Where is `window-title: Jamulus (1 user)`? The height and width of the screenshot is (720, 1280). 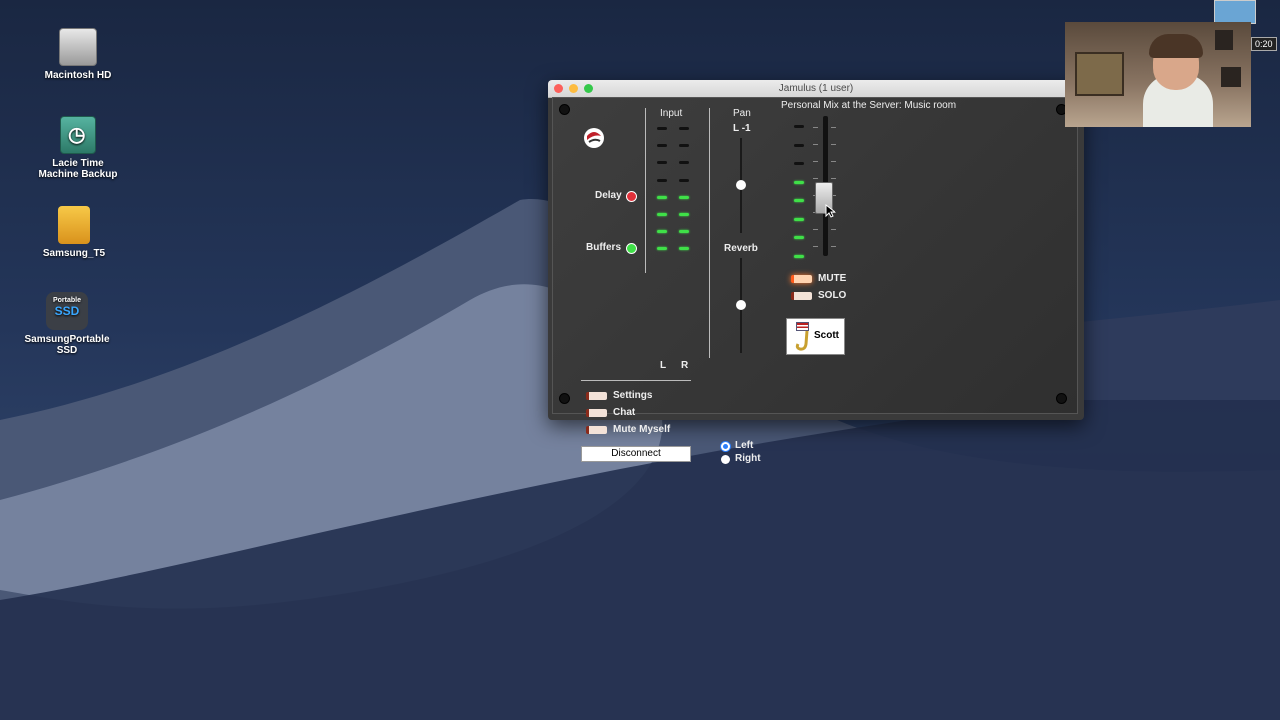 window-title: Jamulus (1 user) is located at coordinates (816, 88).